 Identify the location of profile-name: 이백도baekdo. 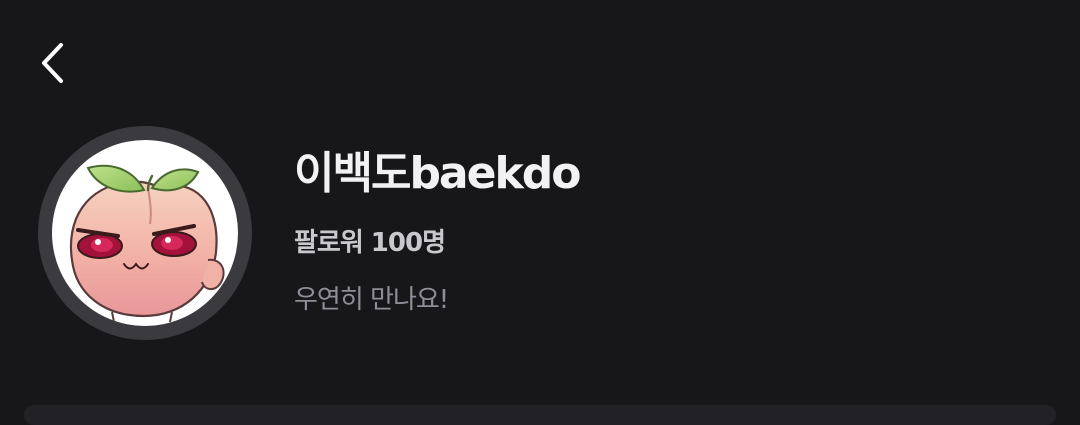
(437, 173).